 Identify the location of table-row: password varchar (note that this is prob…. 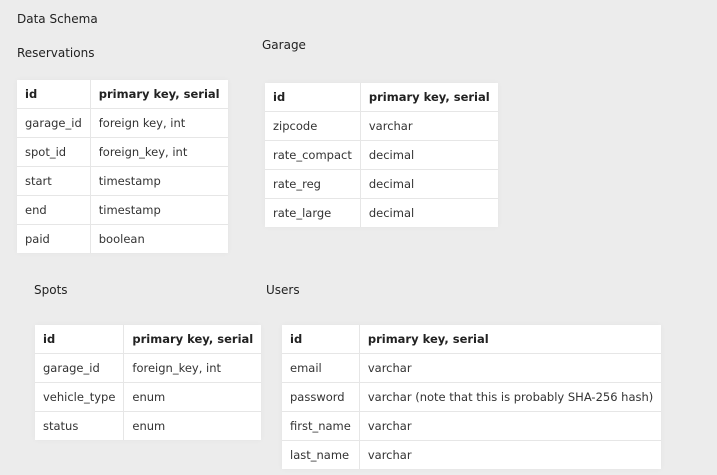
(472, 397).